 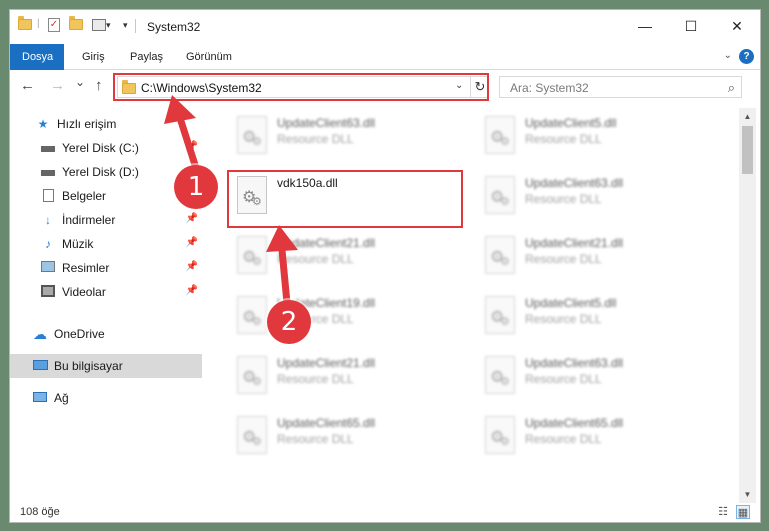 I want to click on star-icon: ★, so click(x=43, y=124).